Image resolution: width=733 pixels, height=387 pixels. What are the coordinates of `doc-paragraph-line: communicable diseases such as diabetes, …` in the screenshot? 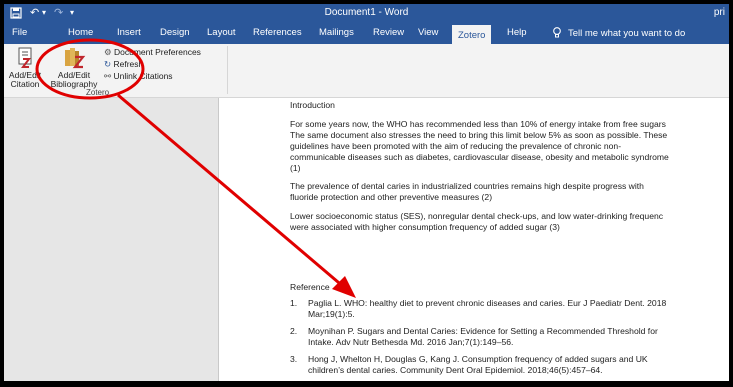 It's located at (479, 157).